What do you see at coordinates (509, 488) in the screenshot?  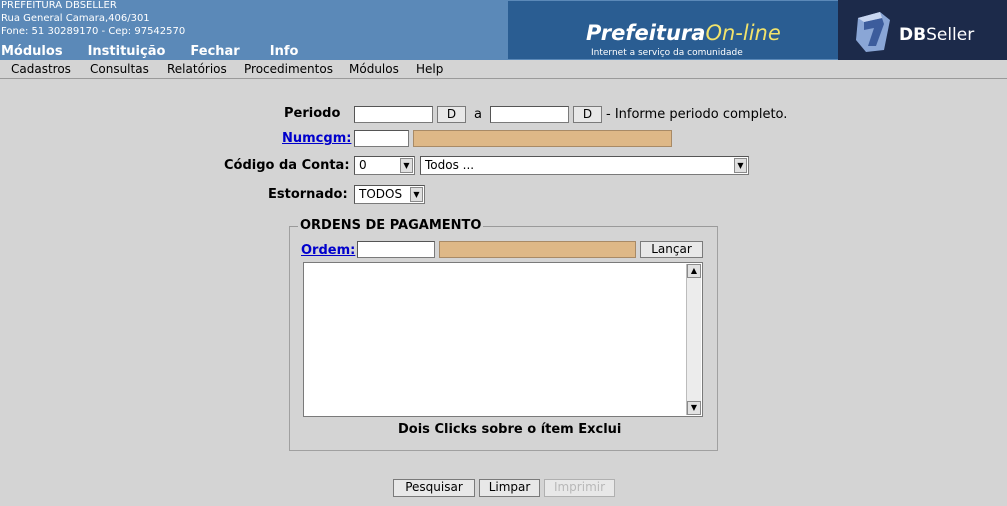 I see `limpar-button: Limpar` at bounding box center [509, 488].